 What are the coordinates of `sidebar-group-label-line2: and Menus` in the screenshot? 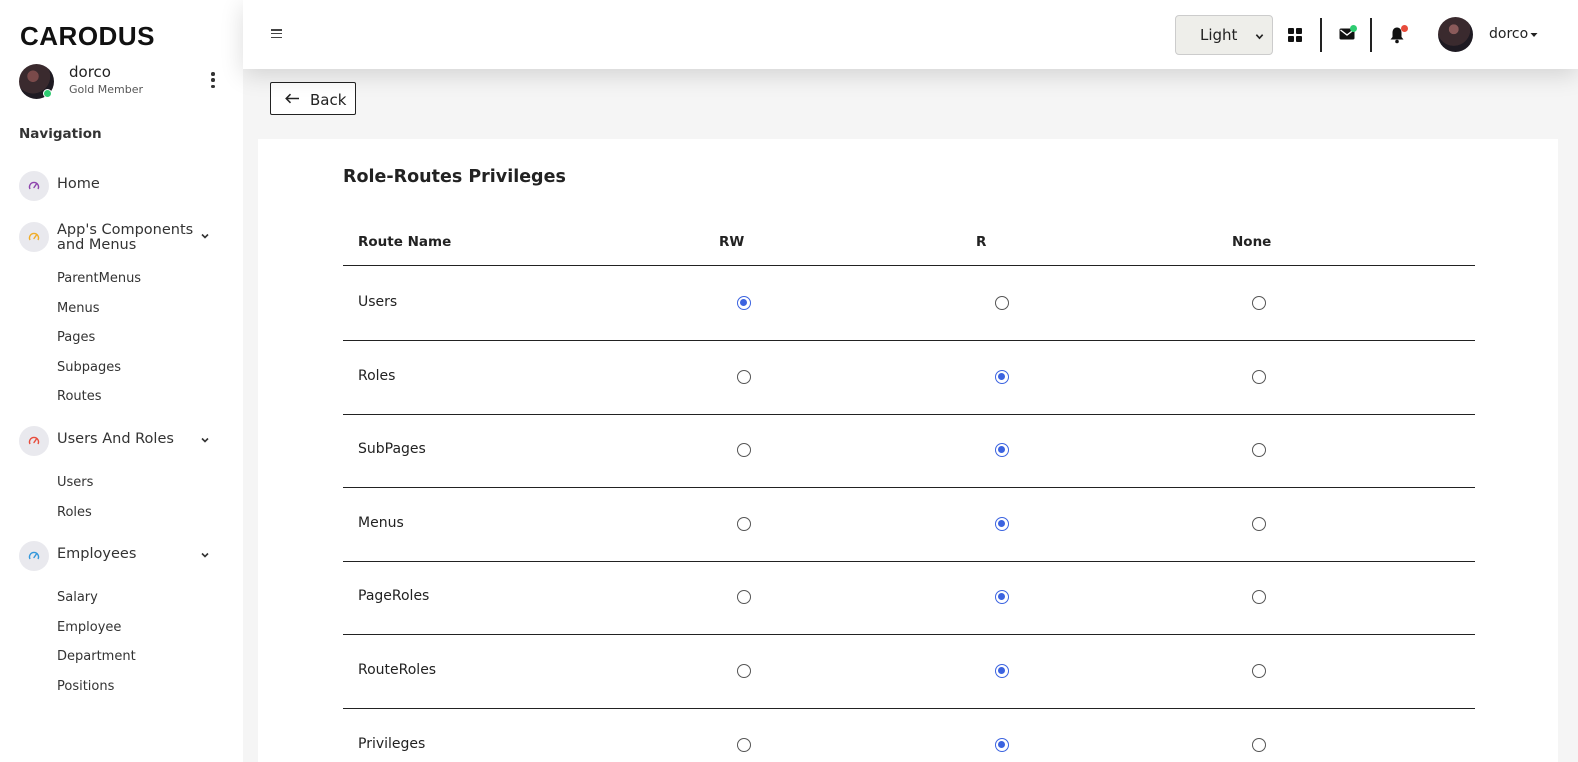 It's located at (97, 245).